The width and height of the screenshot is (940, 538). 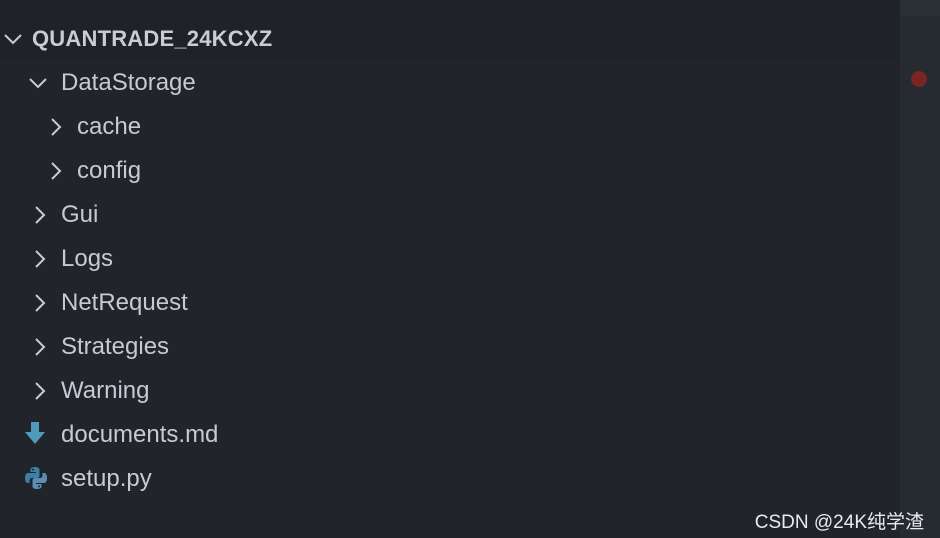 What do you see at coordinates (919, 79) in the screenshot?
I see `error-marker-dot` at bounding box center [919, 79].